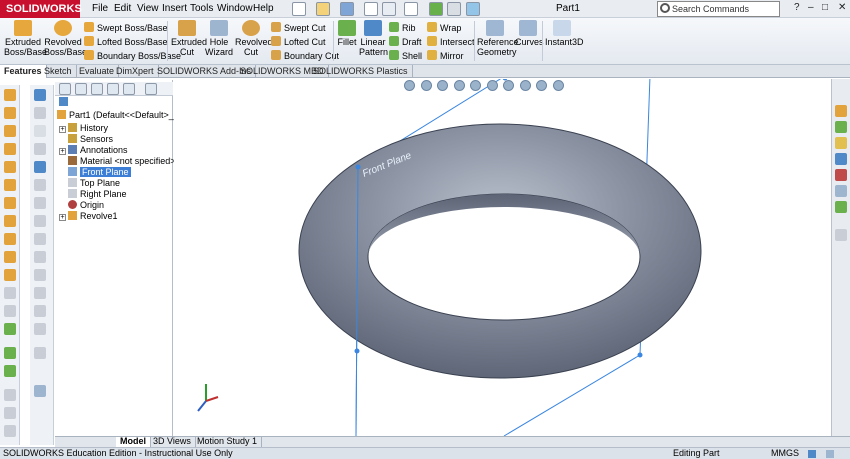  What do you see at coordinates (10, 329) in the screenshot?
I see `fillet-tool-icon` at bounding box center [10, 329].